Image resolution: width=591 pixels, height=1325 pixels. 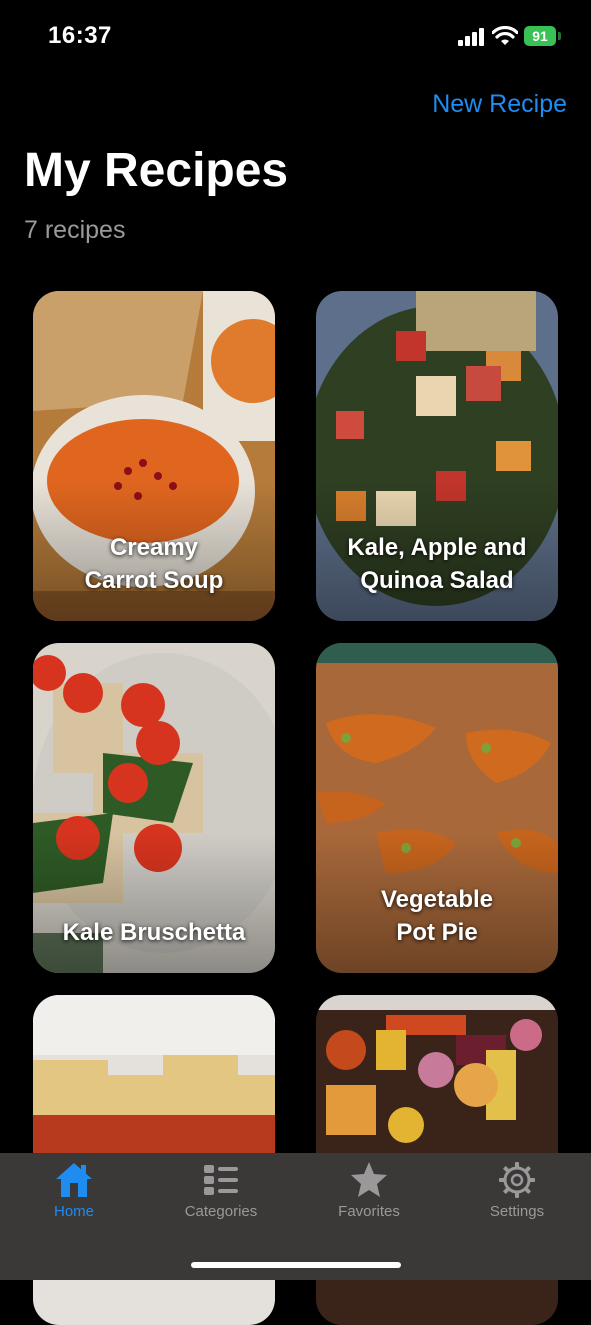 What do you see at coordinates (559, 36) in the screenshot?
I see `battery-tip` at bounding box center [559, 36].